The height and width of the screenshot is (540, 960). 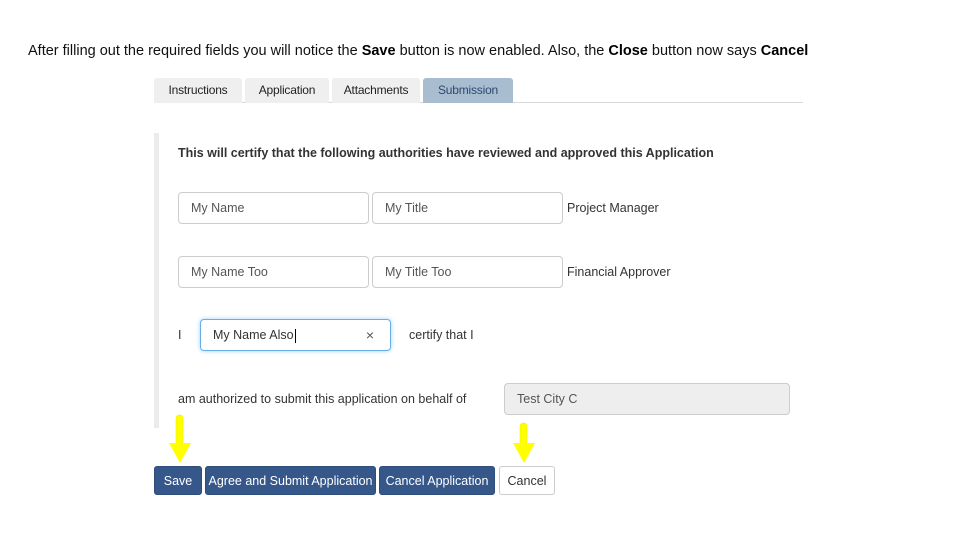 I want to click on caption-text: button now says, so click(x=704, y=51).